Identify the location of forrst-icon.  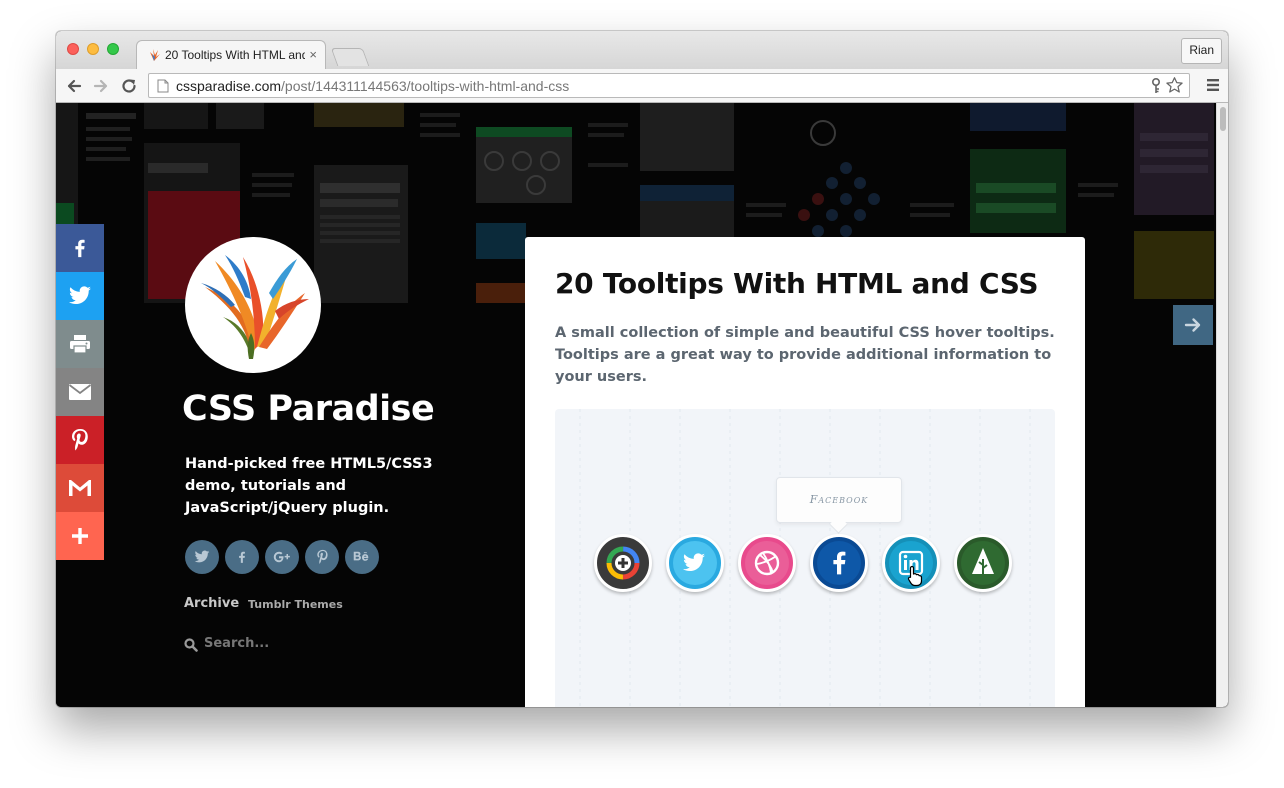
(983, 563).